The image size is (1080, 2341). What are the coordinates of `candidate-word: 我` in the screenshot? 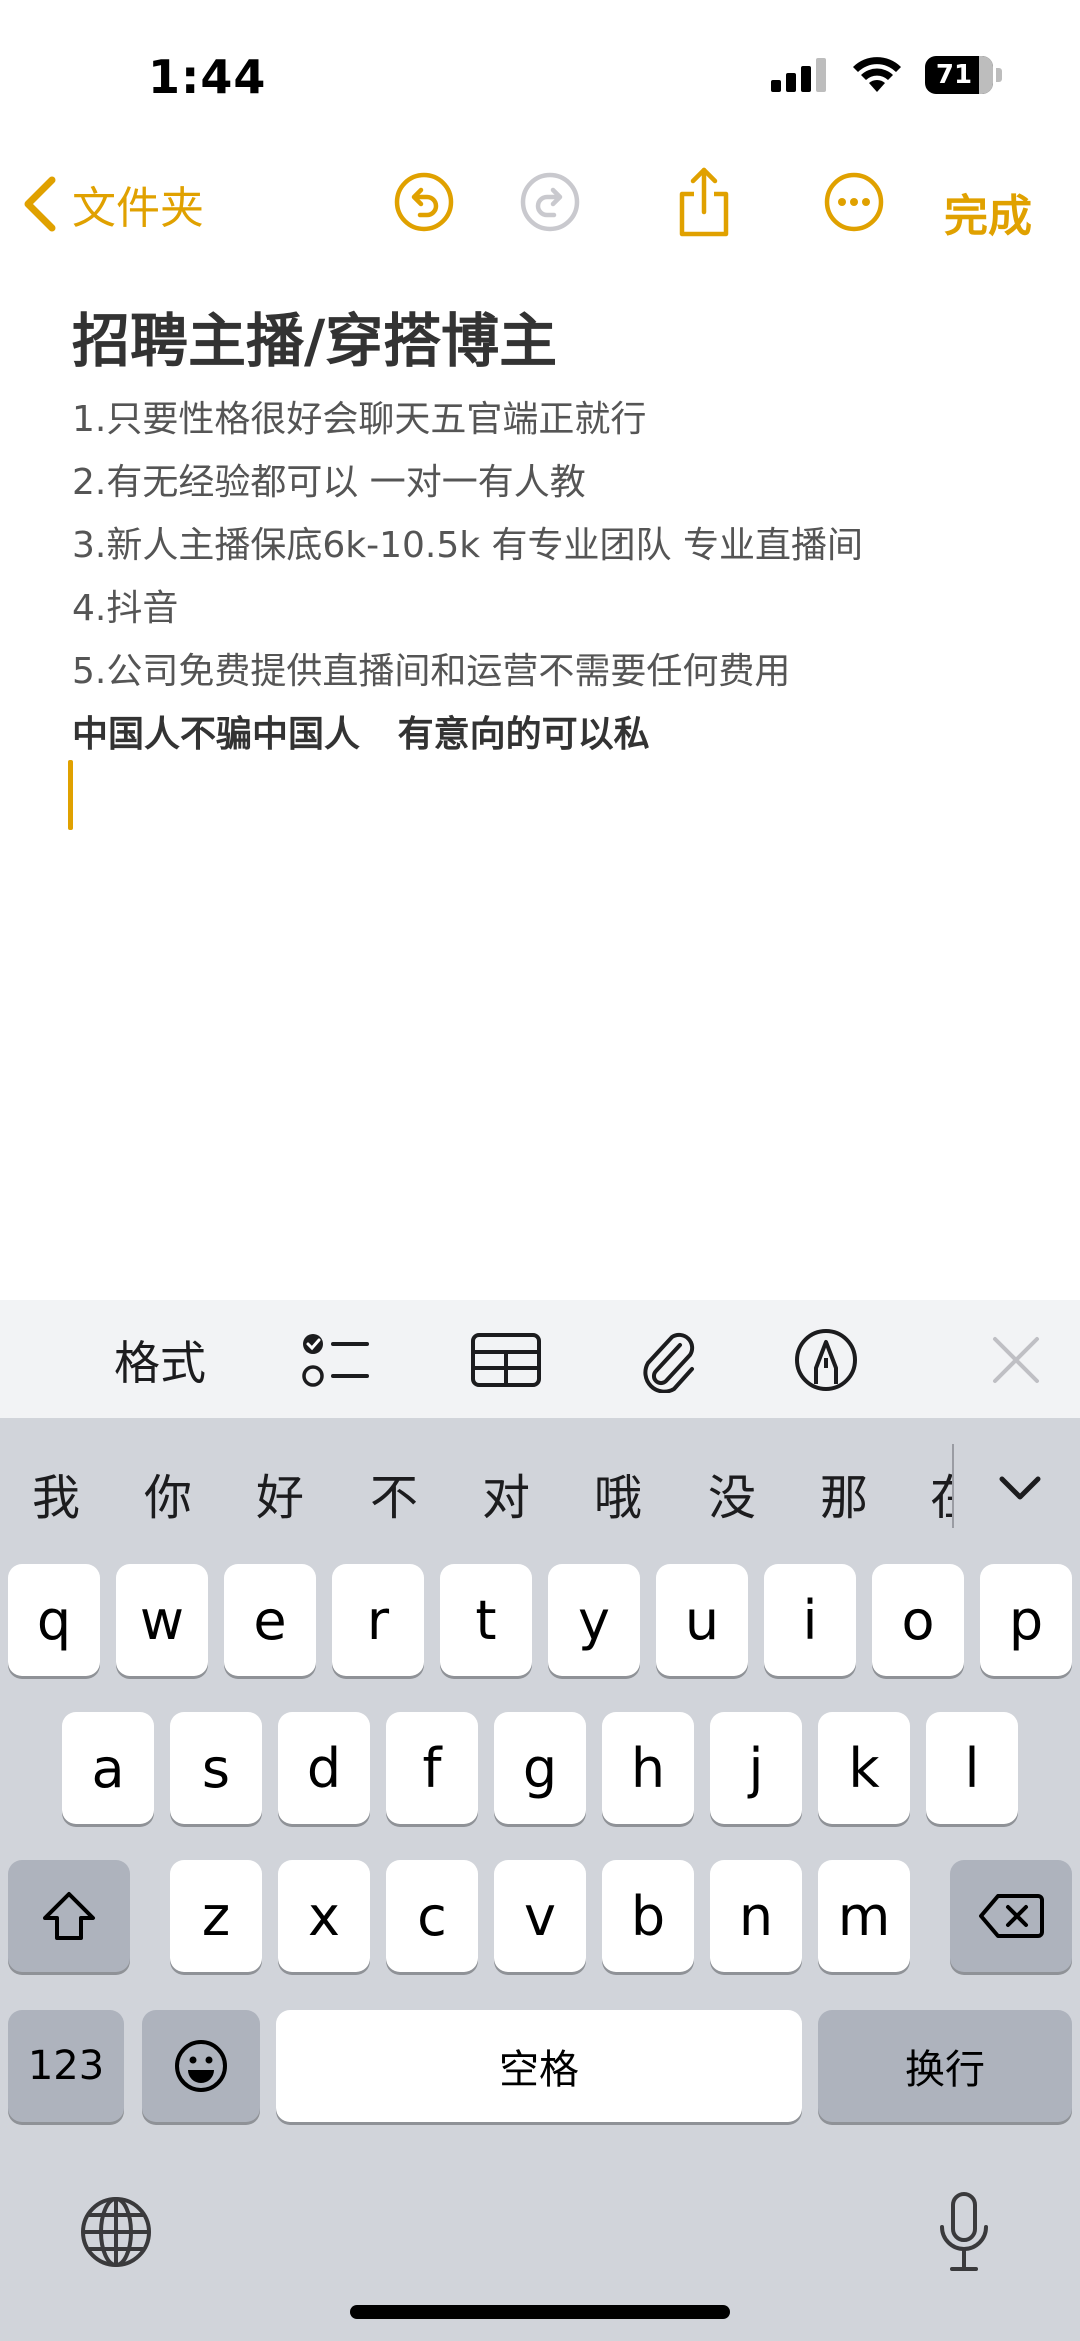 It's located at (56, 1493).